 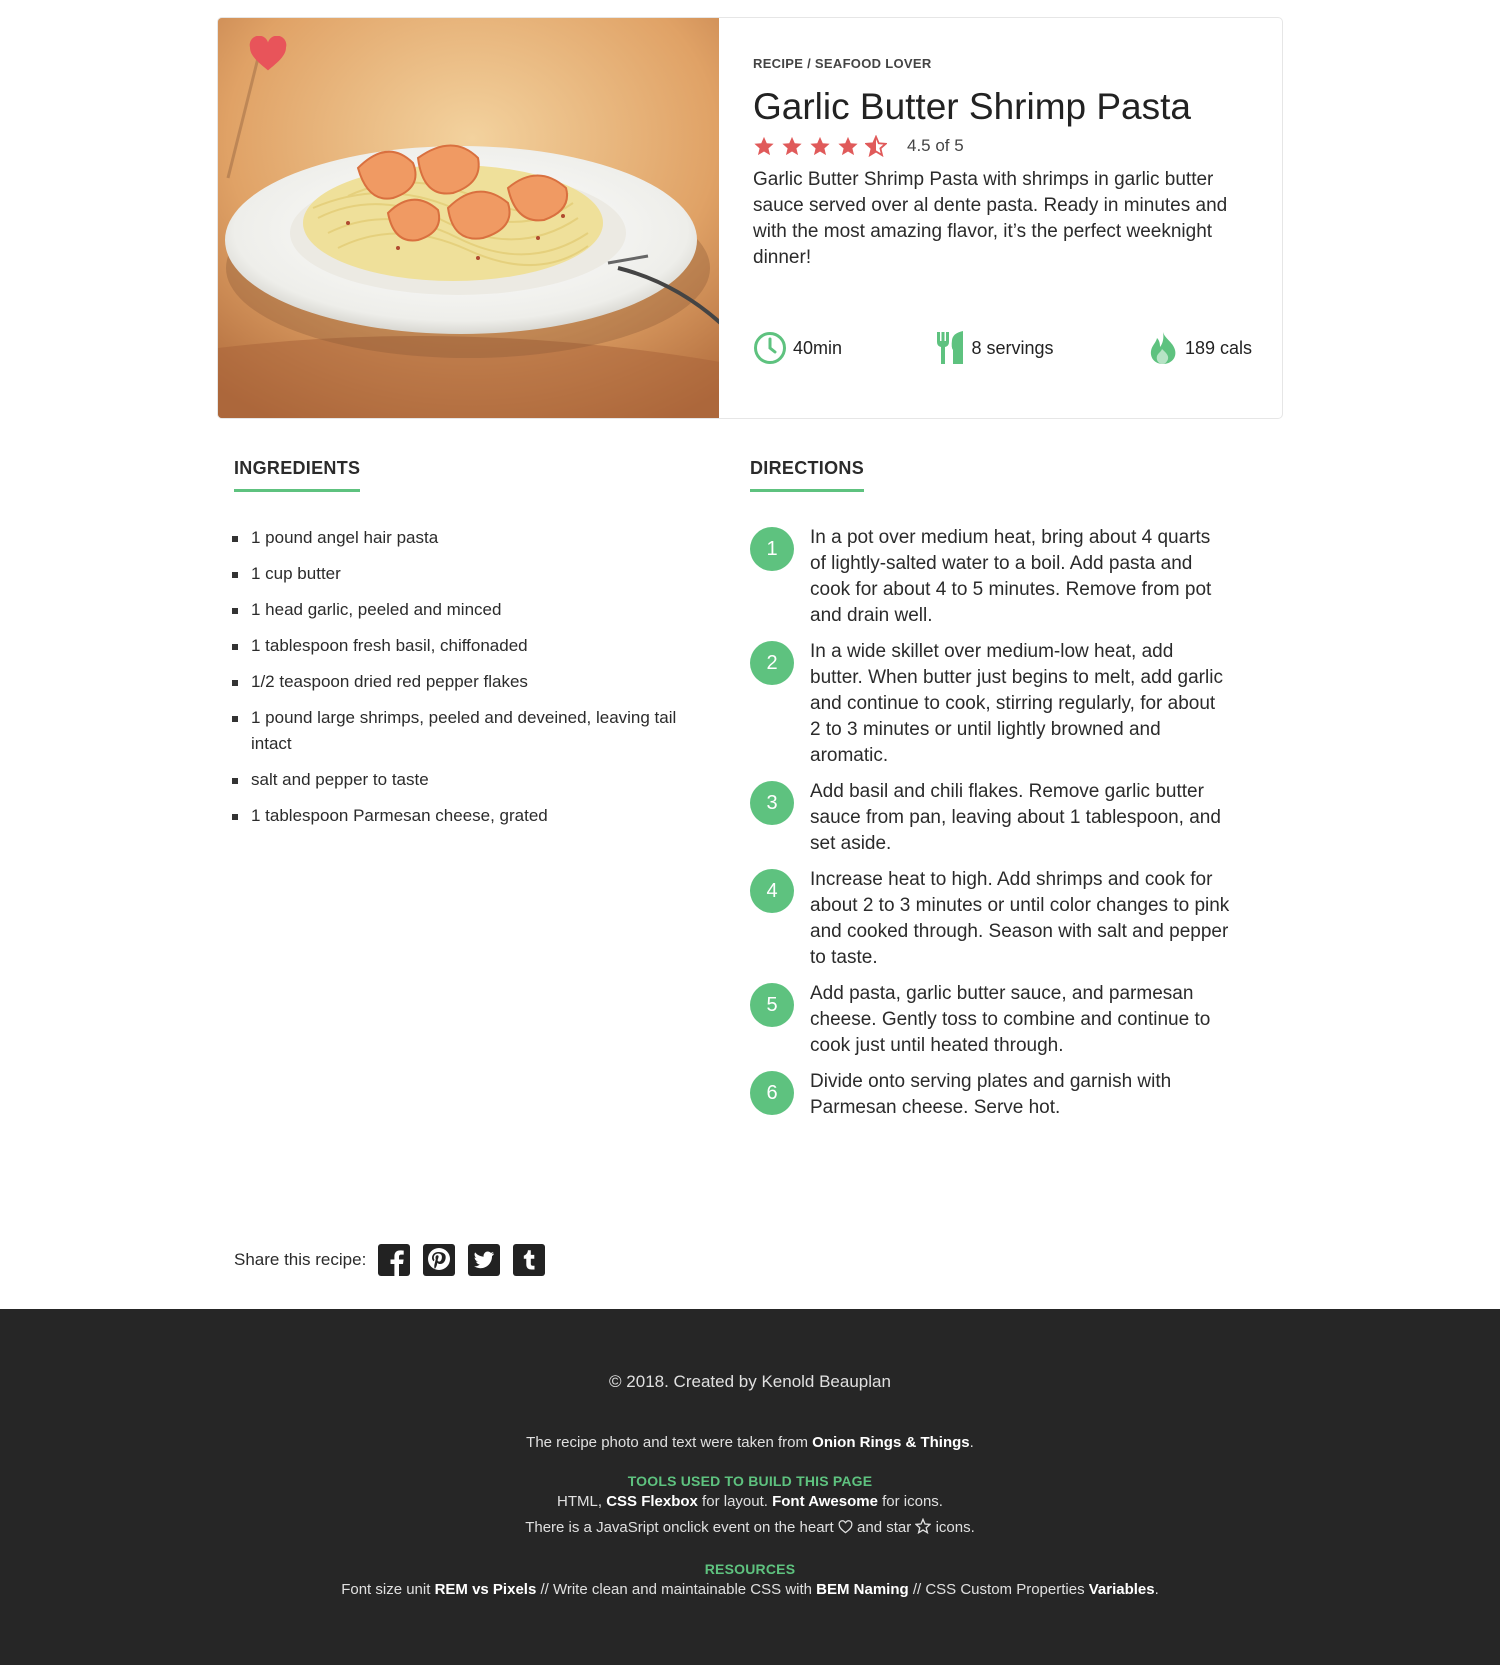 What do you see at coordinates (472, 574) in the screenshot?
I see `list-item: 1 cup butter` at bounding box center [472, 574].